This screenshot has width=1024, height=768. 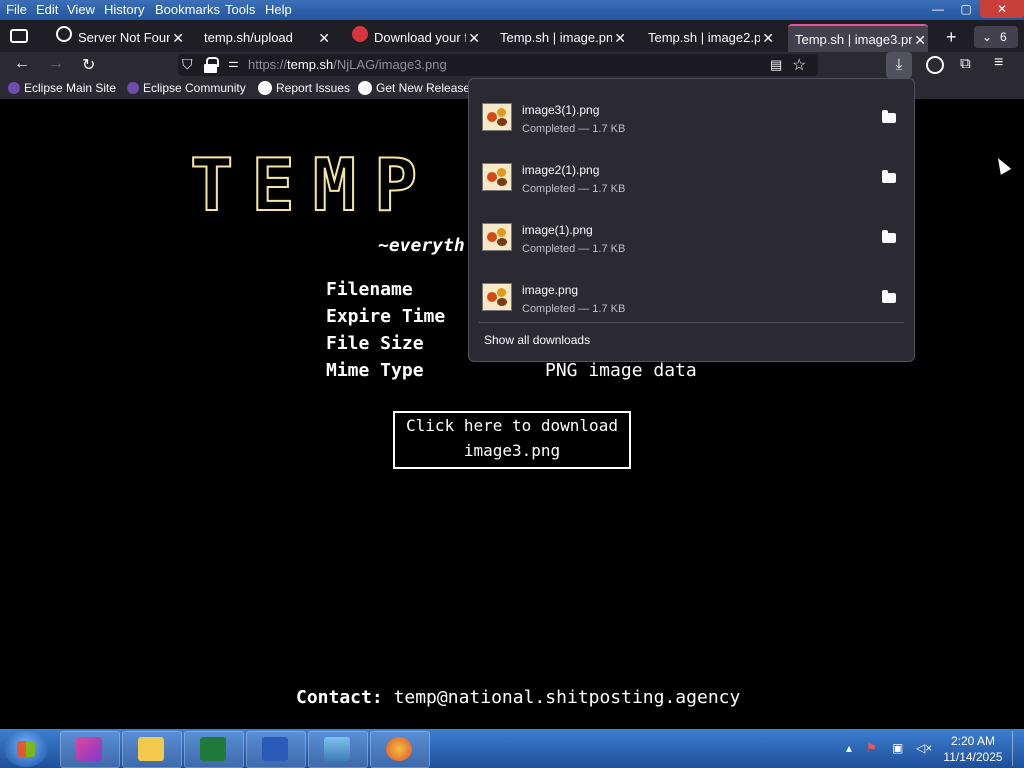 I want to click on tab-label: temp.sh/upload, so click(x=248, y=37).